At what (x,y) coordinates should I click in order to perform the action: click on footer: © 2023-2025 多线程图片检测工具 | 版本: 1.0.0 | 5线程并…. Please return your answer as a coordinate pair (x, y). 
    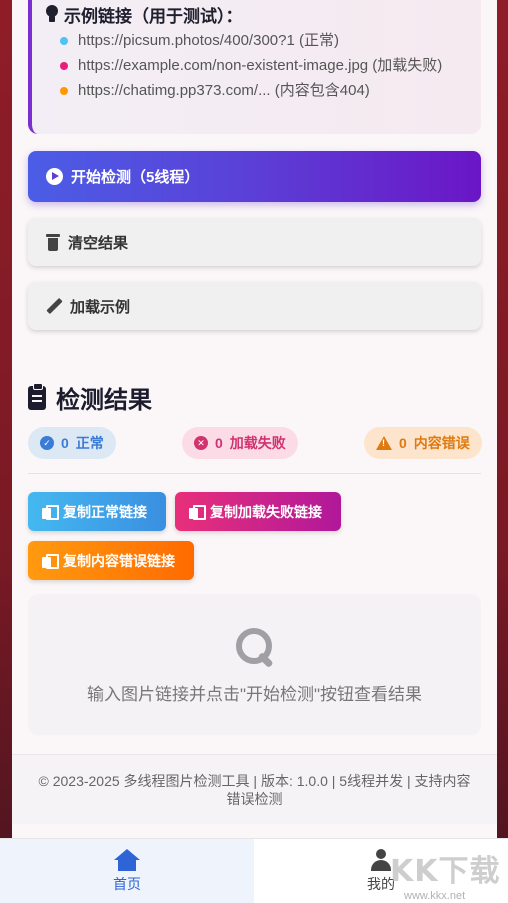
    Looking at the image, I should click on (254, 789).